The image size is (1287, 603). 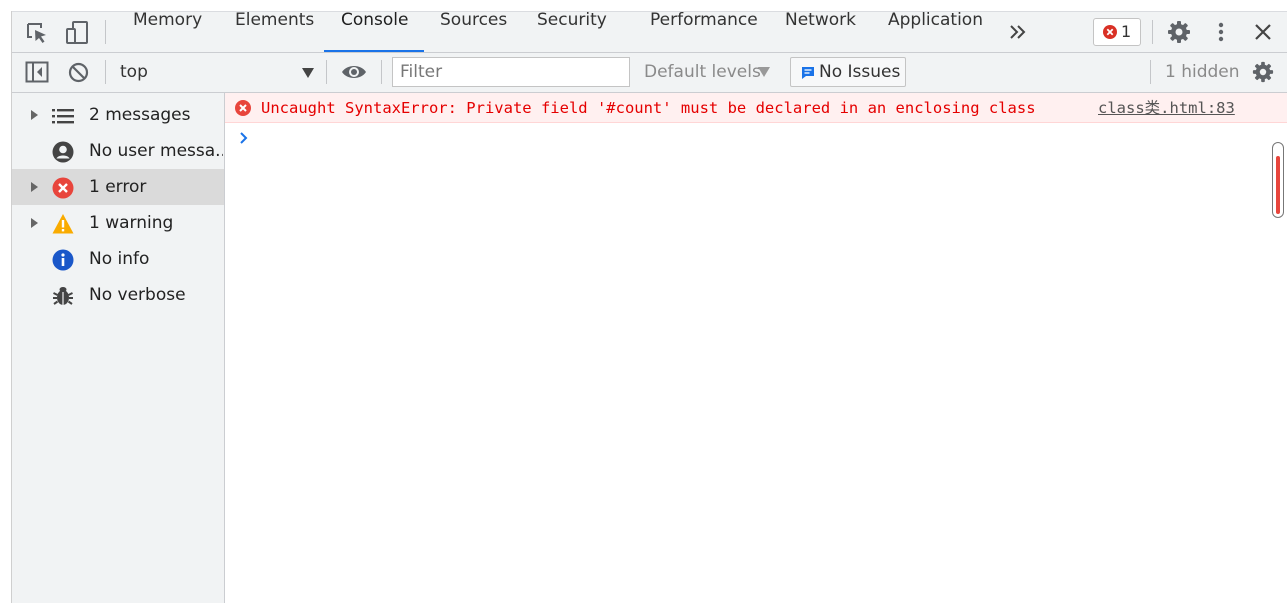 I want to click on error-source-link: class类.html:83, so click(x=1166, y=108).